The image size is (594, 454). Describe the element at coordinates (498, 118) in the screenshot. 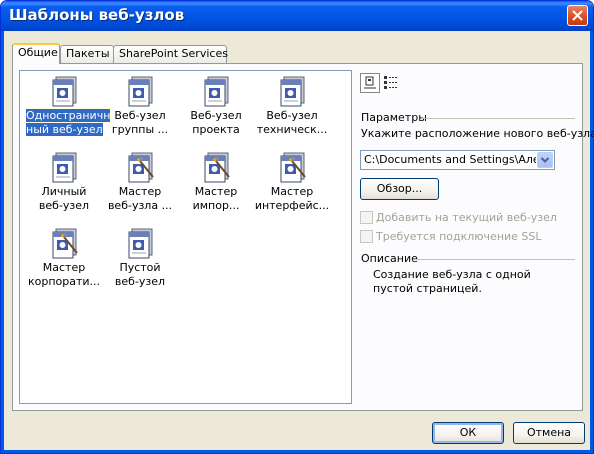

I see `parameters-divider` at that location.